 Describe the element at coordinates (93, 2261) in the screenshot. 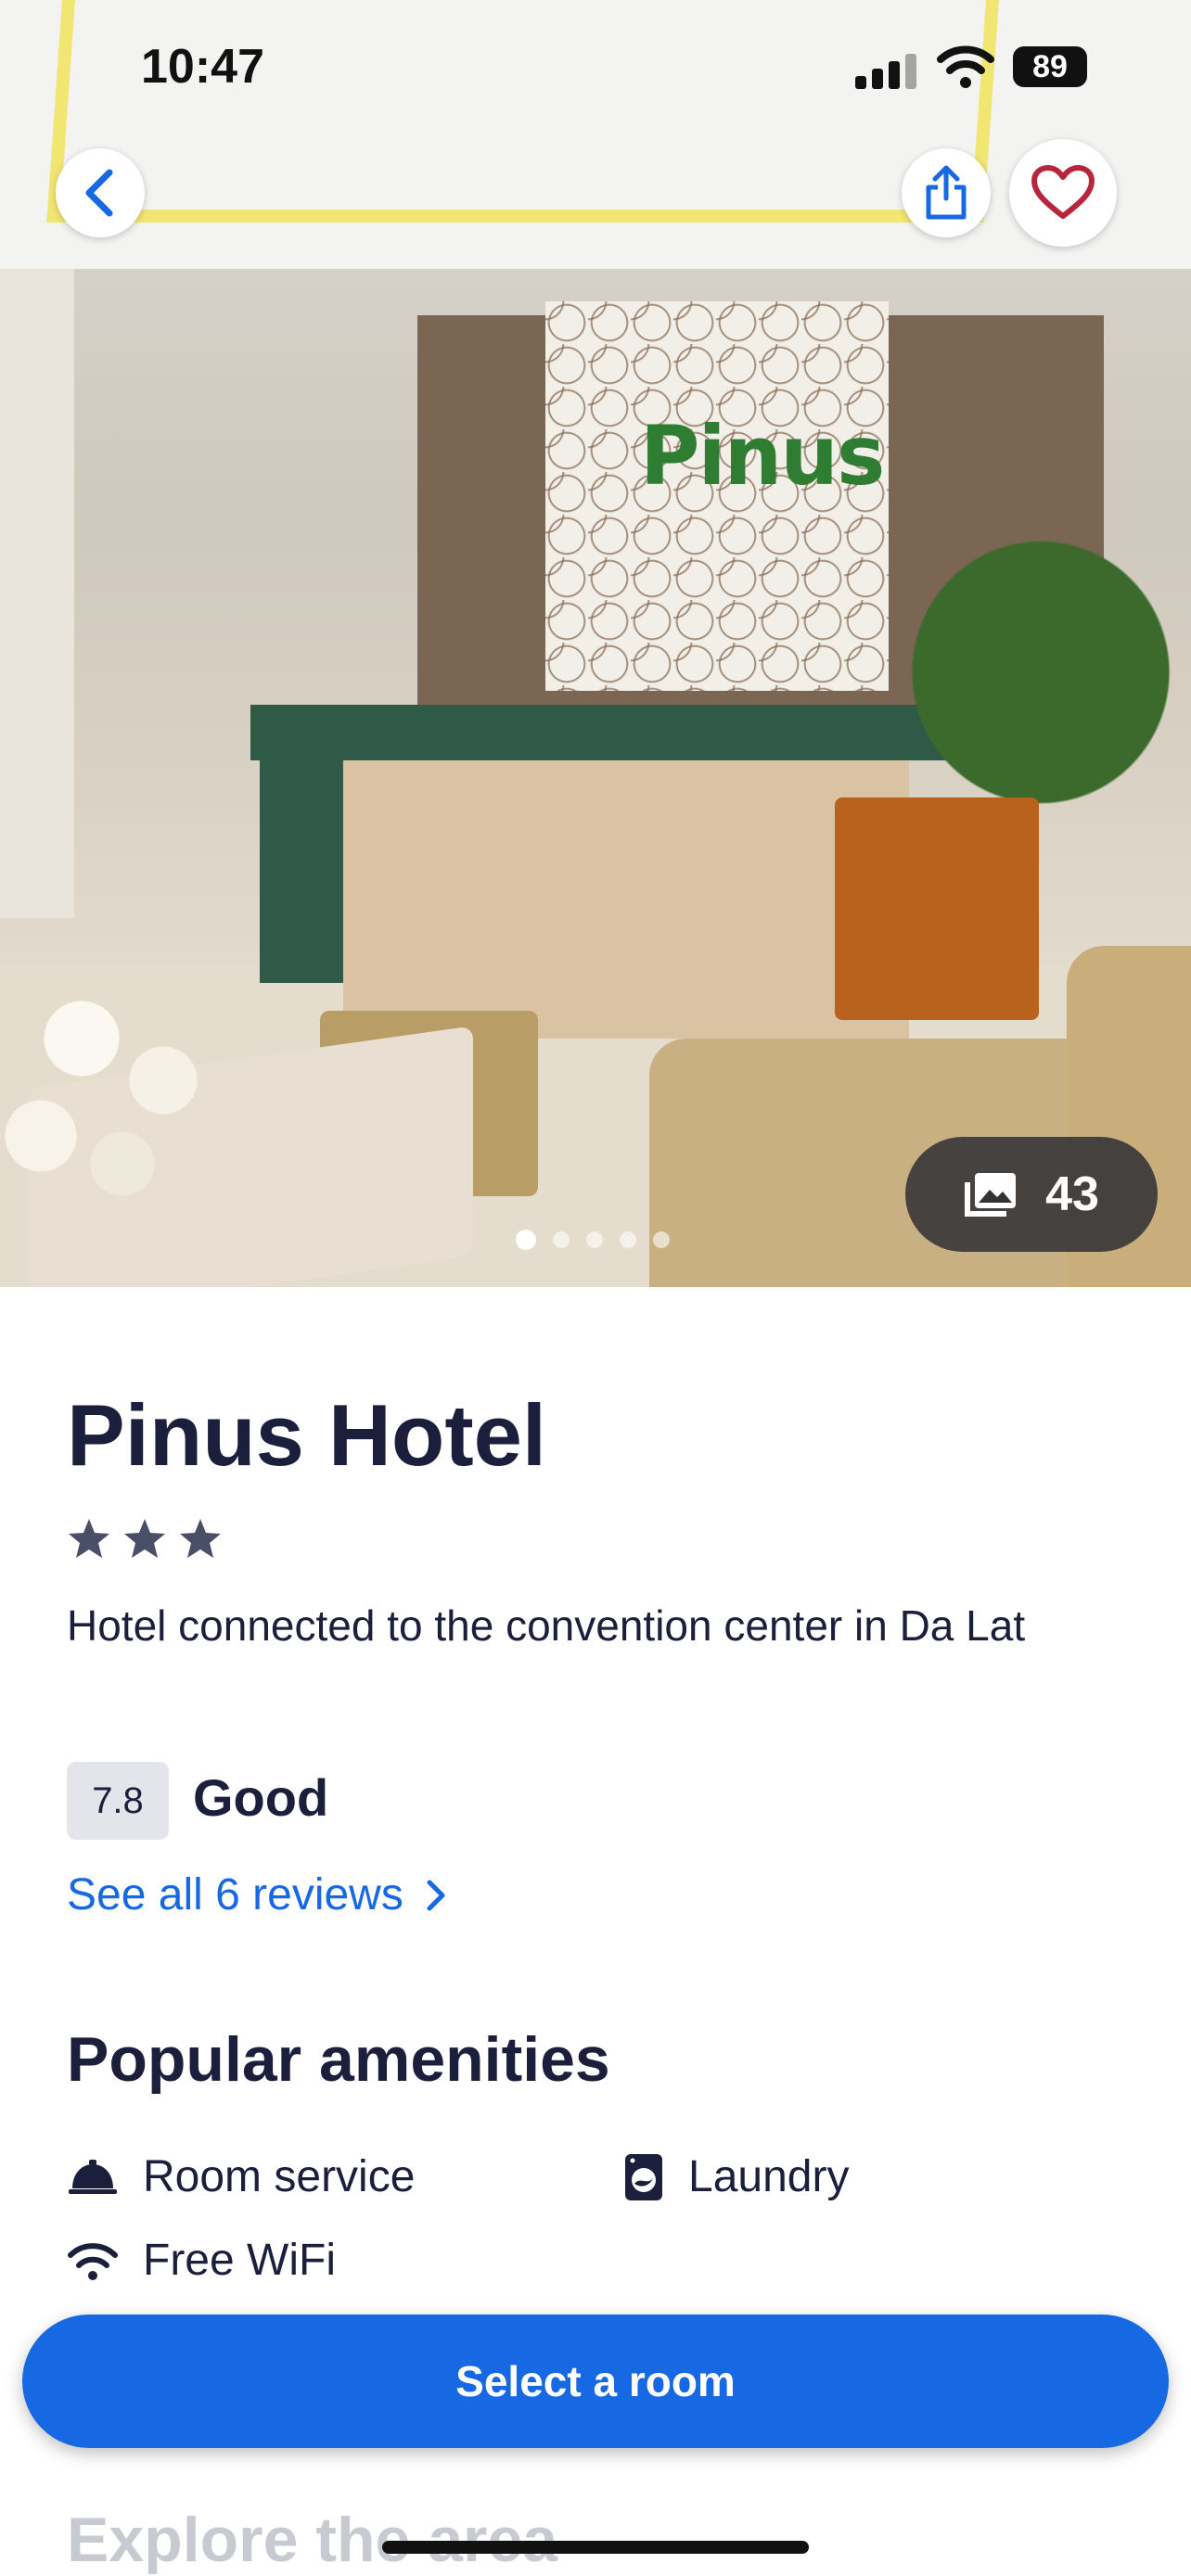

I see `wifi-icon` at that location.